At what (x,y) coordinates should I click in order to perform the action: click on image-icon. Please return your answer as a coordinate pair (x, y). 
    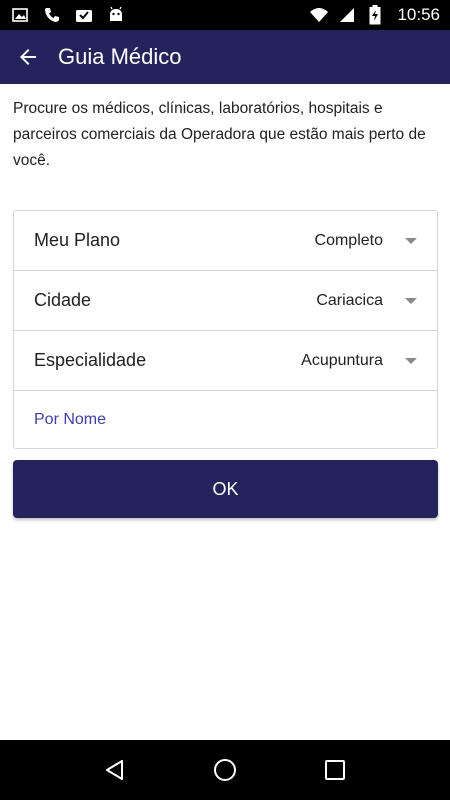
    Looking at the image, I should click on (20, 15).